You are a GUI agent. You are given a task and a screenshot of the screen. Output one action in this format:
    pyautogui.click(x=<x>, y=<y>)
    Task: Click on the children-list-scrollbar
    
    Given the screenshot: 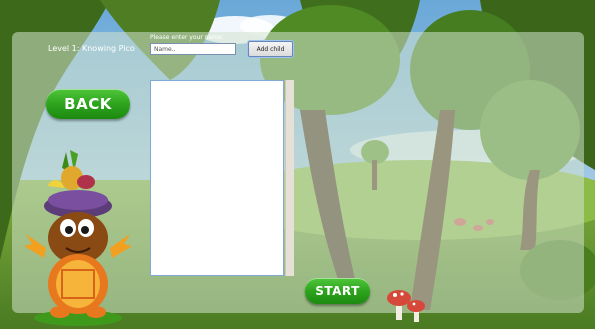 What is the action you would take?
    pyautogui.click(x=289, y=178)
    